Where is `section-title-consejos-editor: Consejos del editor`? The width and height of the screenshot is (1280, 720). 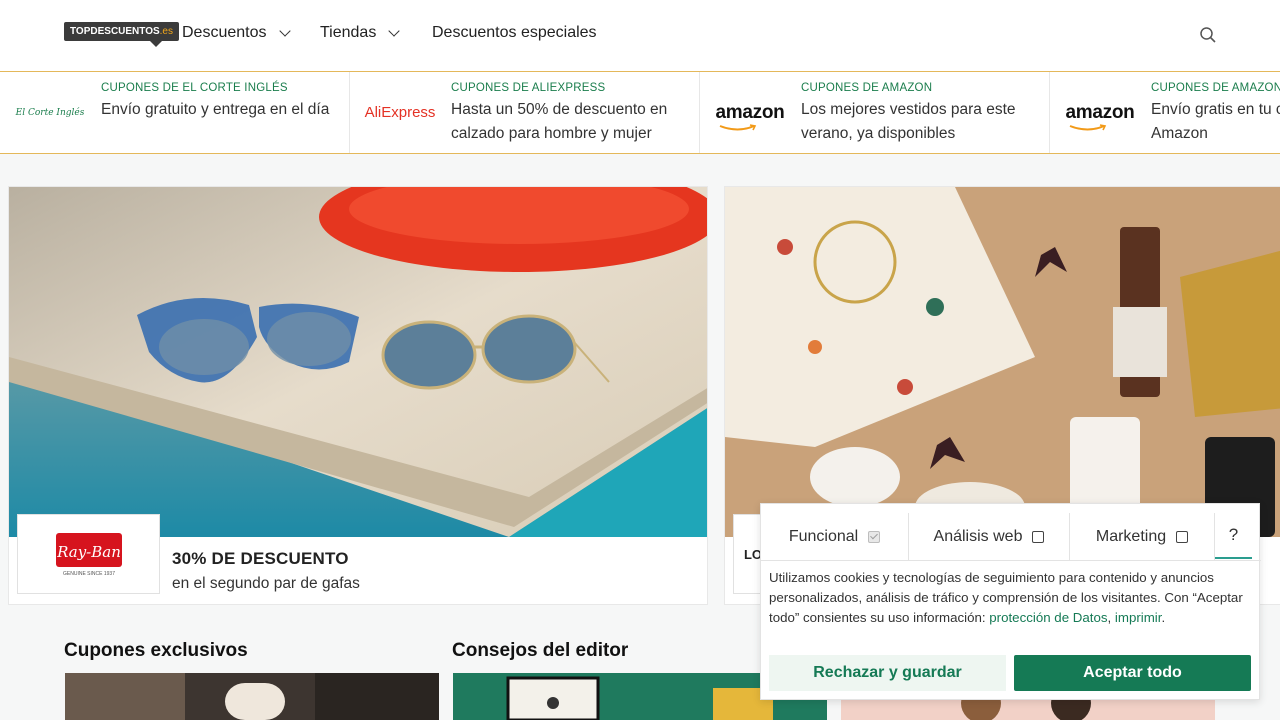 section-title-consejos-editor: Consejos del editor is located at coordinates (540, 650).